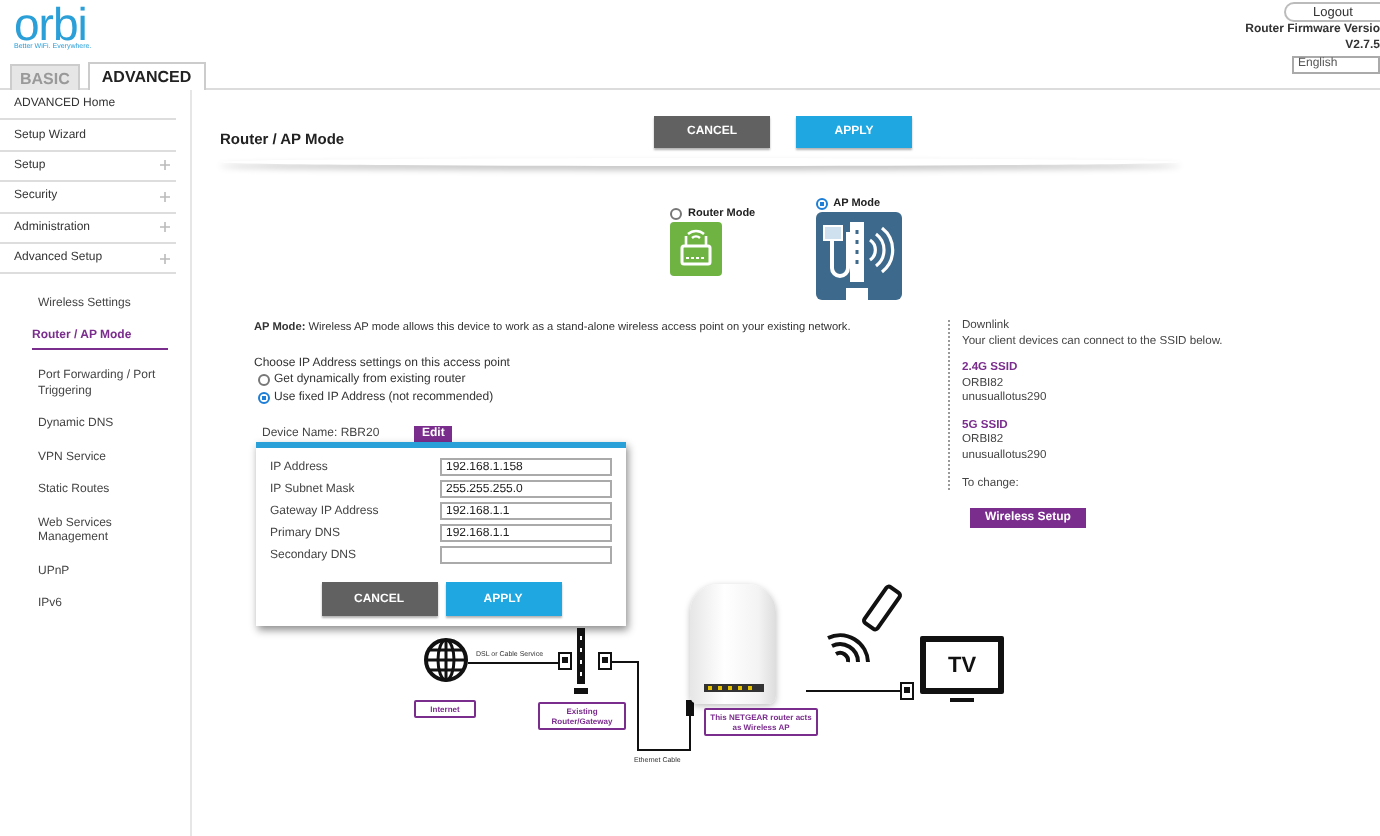  I want to click on orbi-router-drawing, so click(733, 644).